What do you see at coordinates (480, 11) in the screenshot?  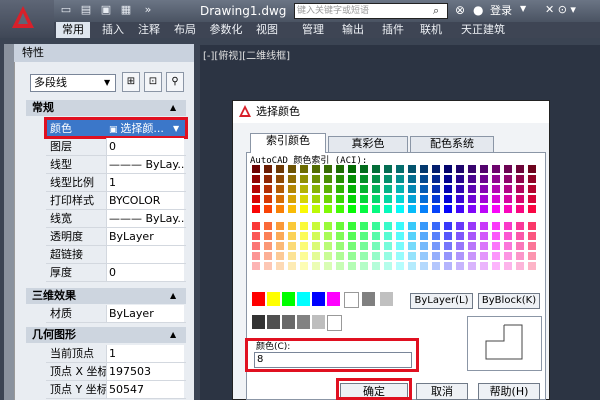 I see `user-icon: ●` at bounding box center [480, 11].